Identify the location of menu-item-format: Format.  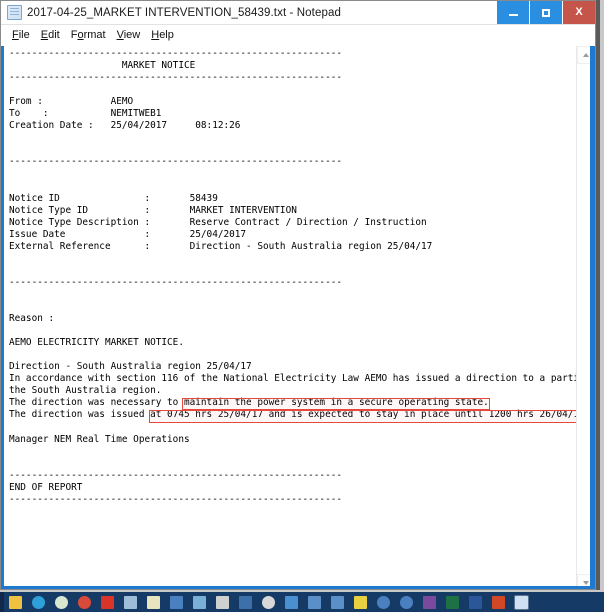
(89, 35).